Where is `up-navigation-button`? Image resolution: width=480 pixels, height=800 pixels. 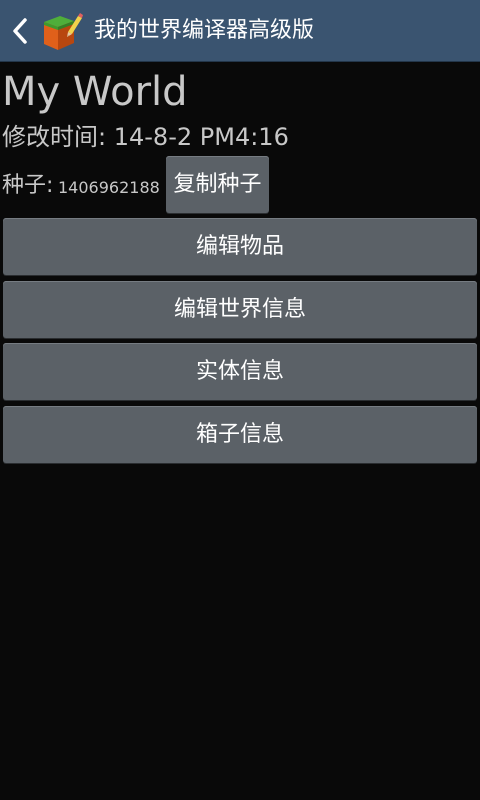
up-navigation-button is located at coordinates (45, 31).